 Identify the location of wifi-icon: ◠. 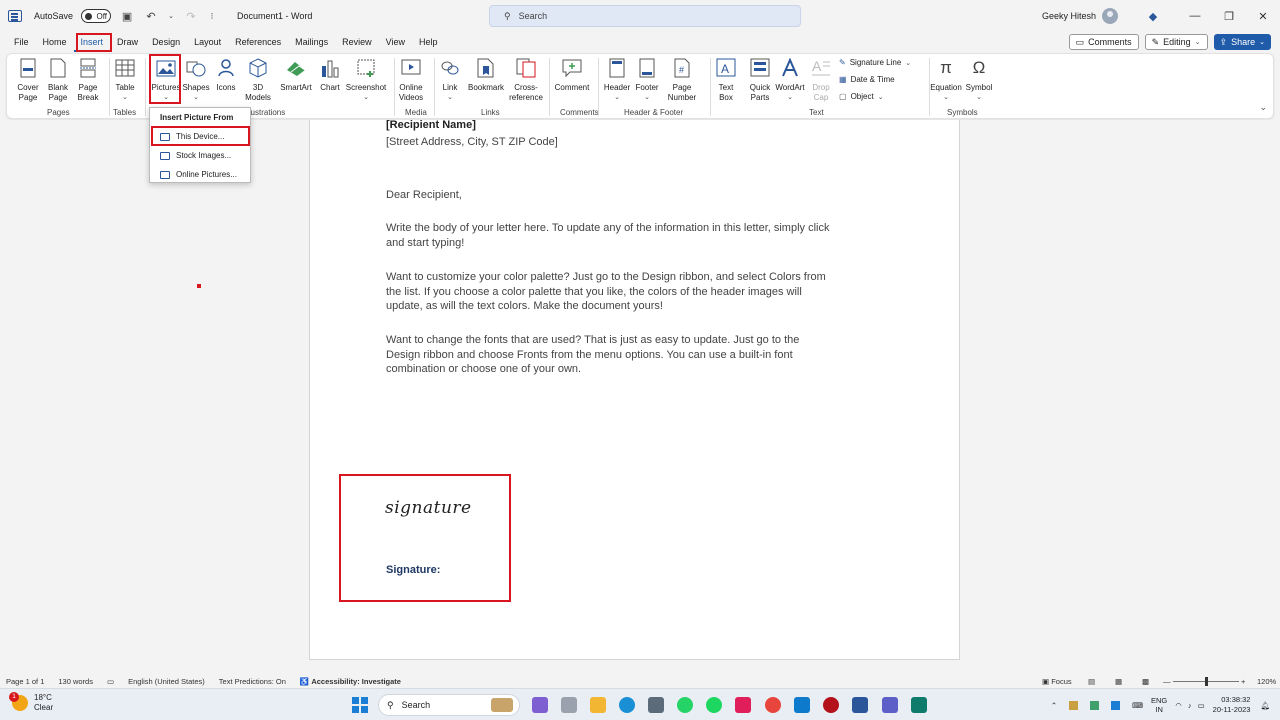
(1178, 705).